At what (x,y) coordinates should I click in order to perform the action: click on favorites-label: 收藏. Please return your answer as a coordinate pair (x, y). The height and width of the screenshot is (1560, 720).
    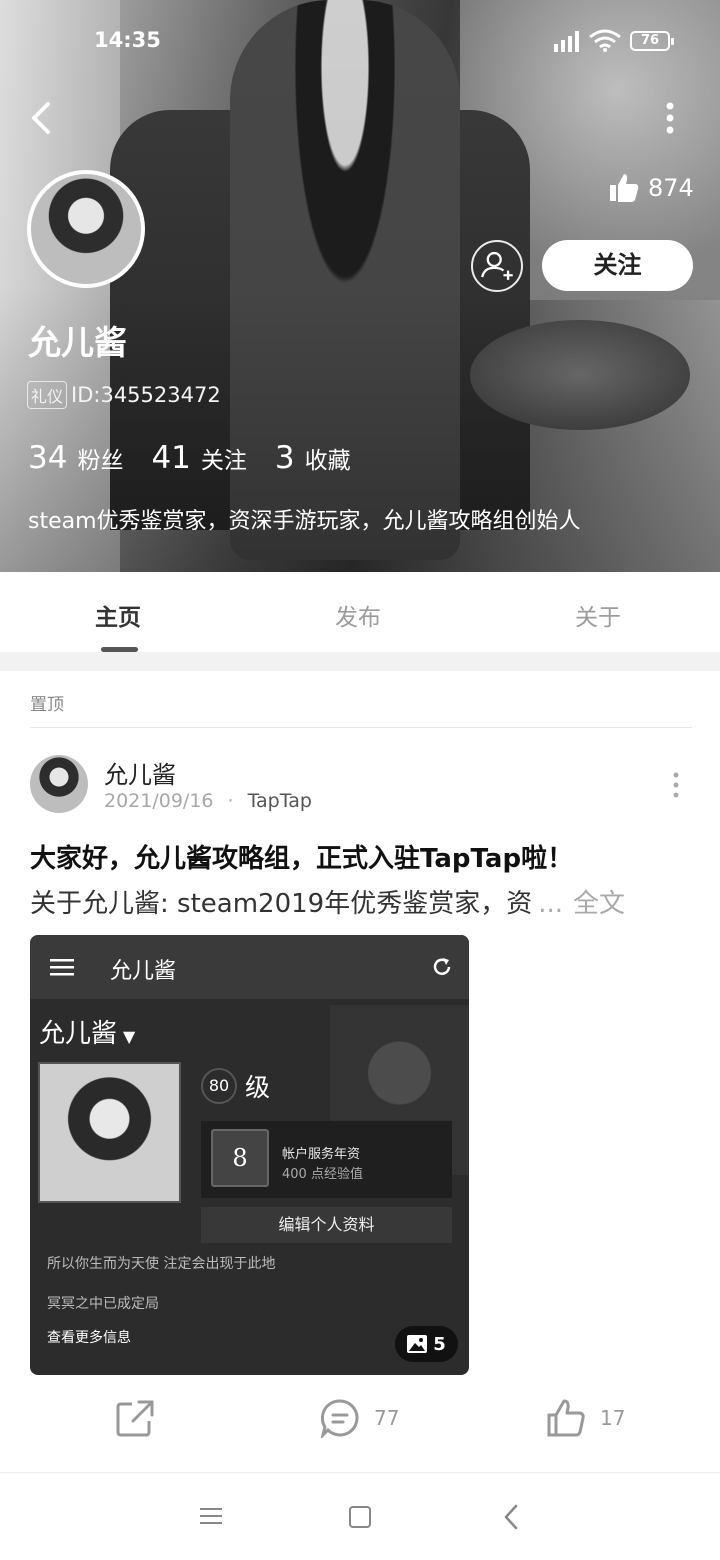
    Looking at the image, I should click on (328, 458).